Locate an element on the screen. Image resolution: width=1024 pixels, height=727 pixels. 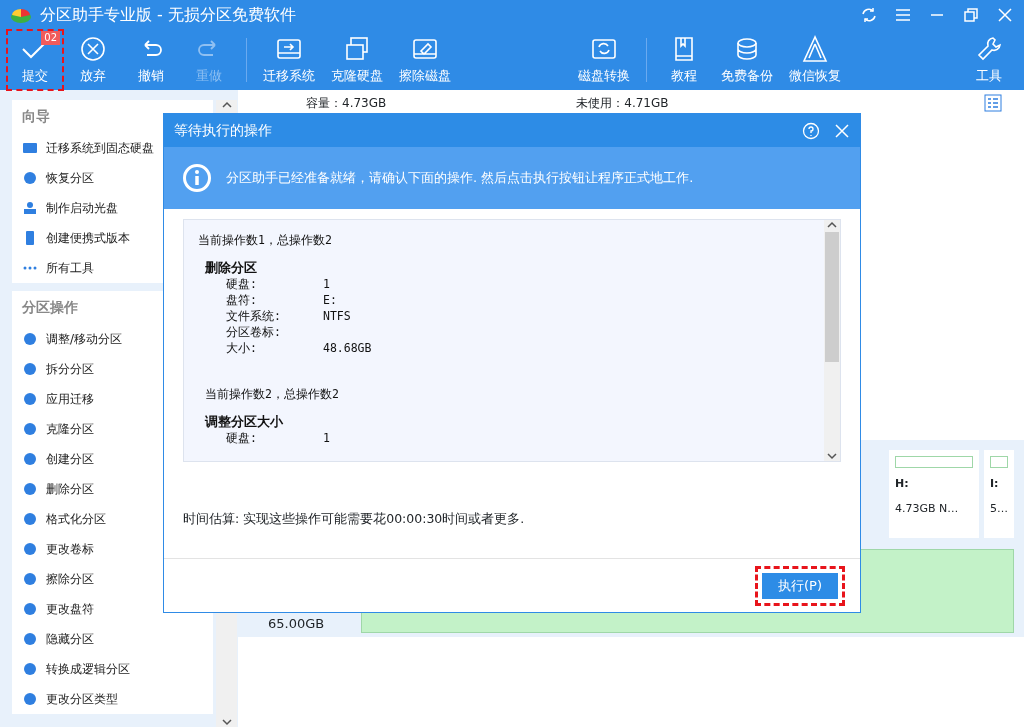
scrollbar is located at coordinates (832, 340).